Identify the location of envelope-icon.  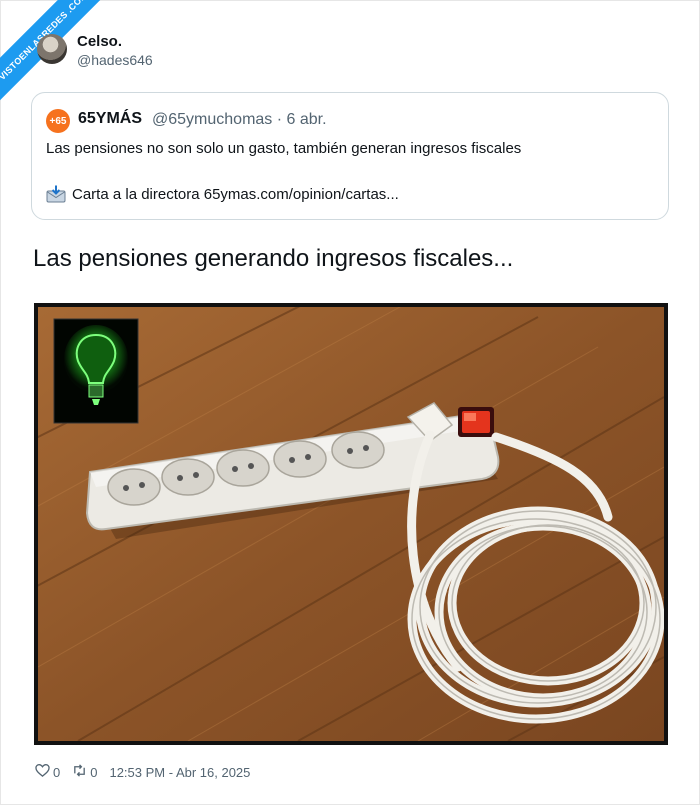
(56, 194).